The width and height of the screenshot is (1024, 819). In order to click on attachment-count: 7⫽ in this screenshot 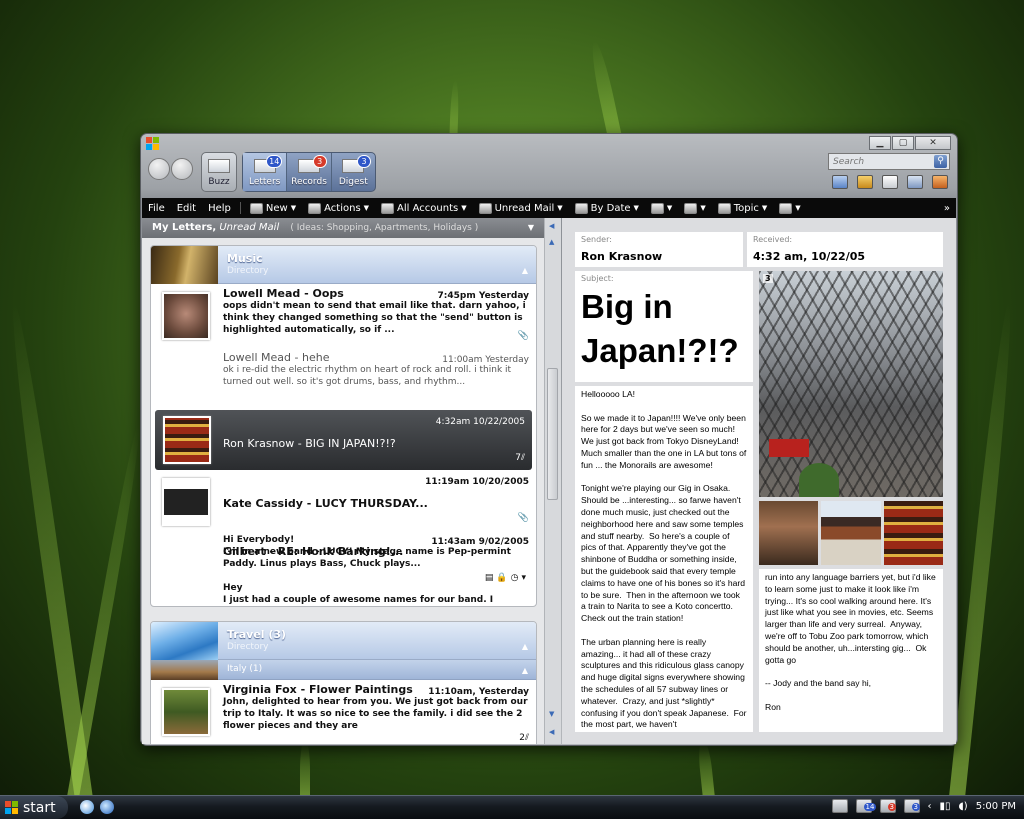, I will do `click(520, 458)`.